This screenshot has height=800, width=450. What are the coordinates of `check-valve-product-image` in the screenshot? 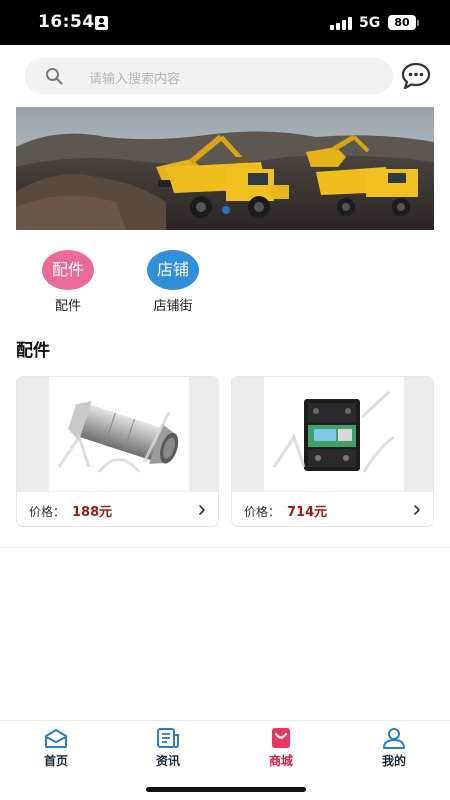 It's located at (119, 434).